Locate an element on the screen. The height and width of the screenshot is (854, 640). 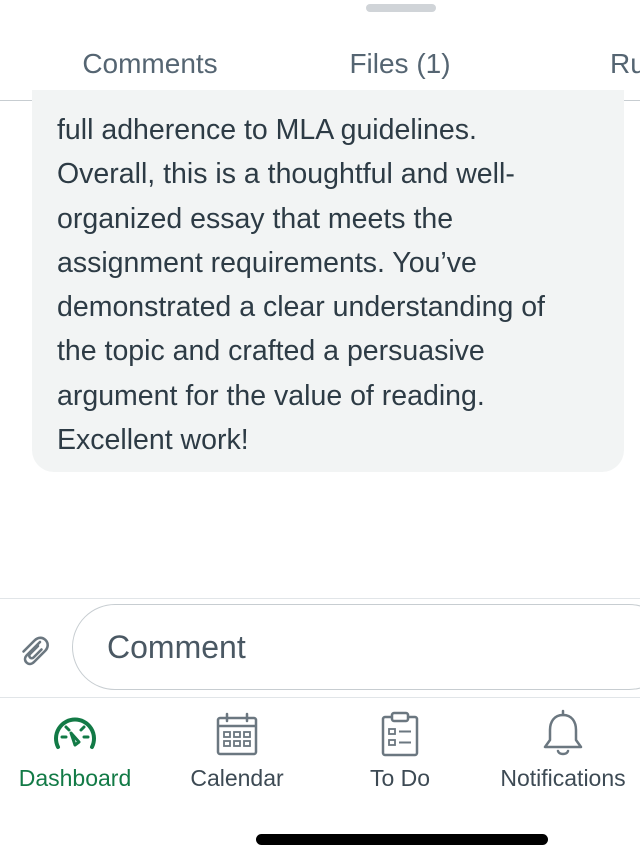
comment-line: full adherence to MLA guidelines. is located at coordinates (267, 130).